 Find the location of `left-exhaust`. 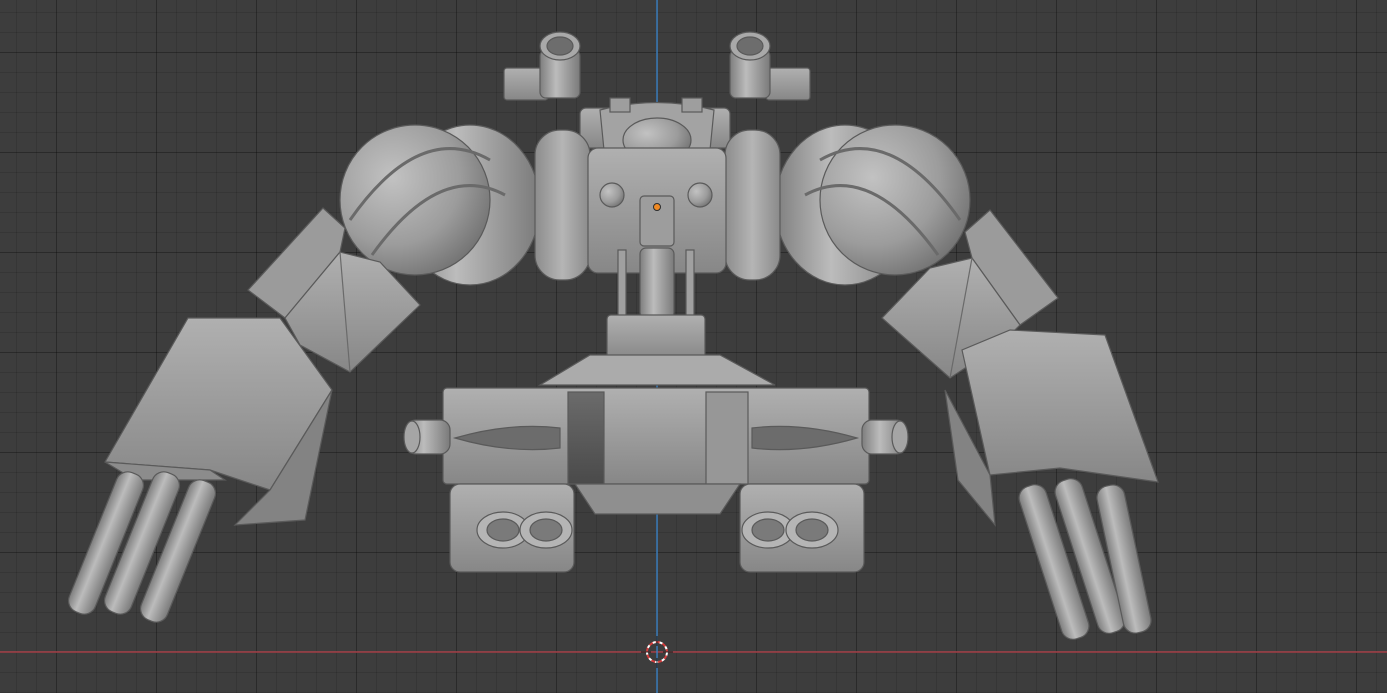

left-exhaust is located at coordinates (542, 66).